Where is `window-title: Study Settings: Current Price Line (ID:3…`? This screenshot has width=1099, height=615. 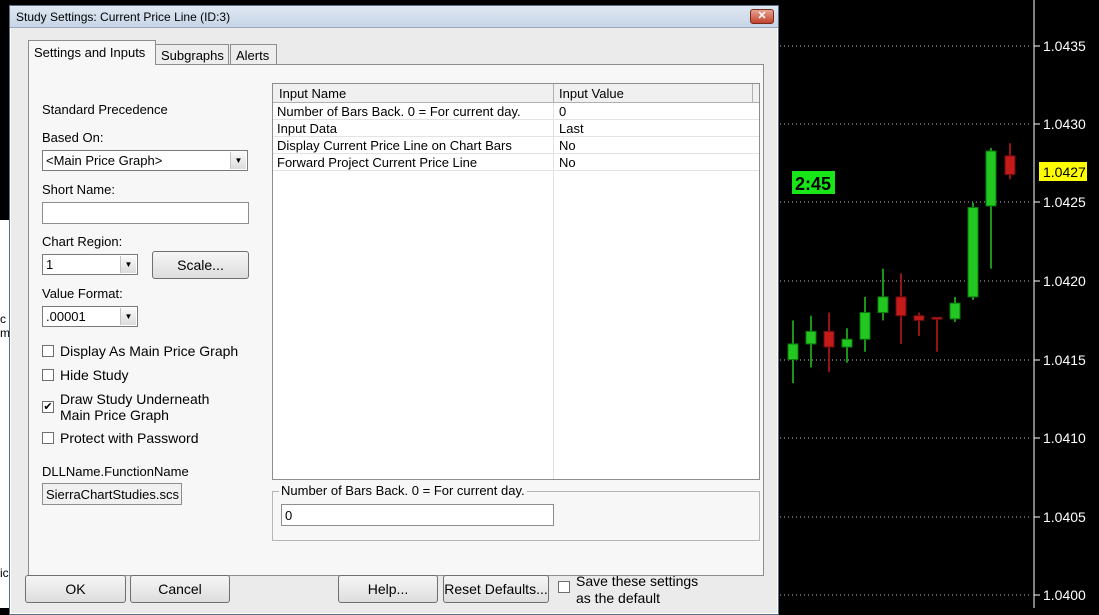
window-title: Study Settings: Current Price Line (ID:3… is located at coordinates (123, 17).